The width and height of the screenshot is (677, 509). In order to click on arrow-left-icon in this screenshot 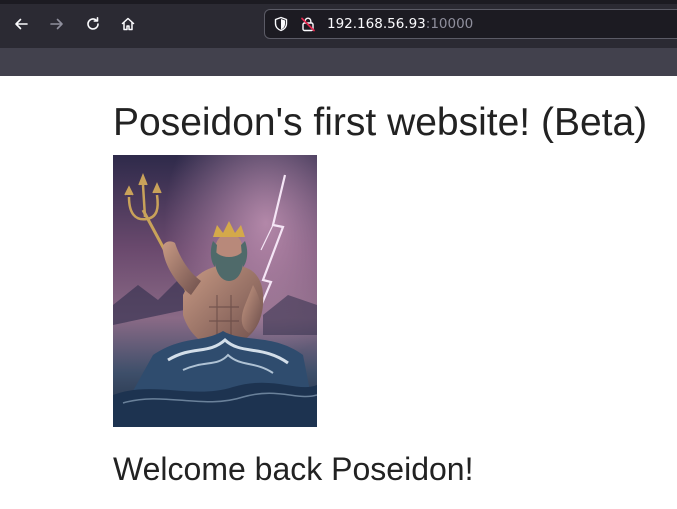, I will do `click(21, 24)`.